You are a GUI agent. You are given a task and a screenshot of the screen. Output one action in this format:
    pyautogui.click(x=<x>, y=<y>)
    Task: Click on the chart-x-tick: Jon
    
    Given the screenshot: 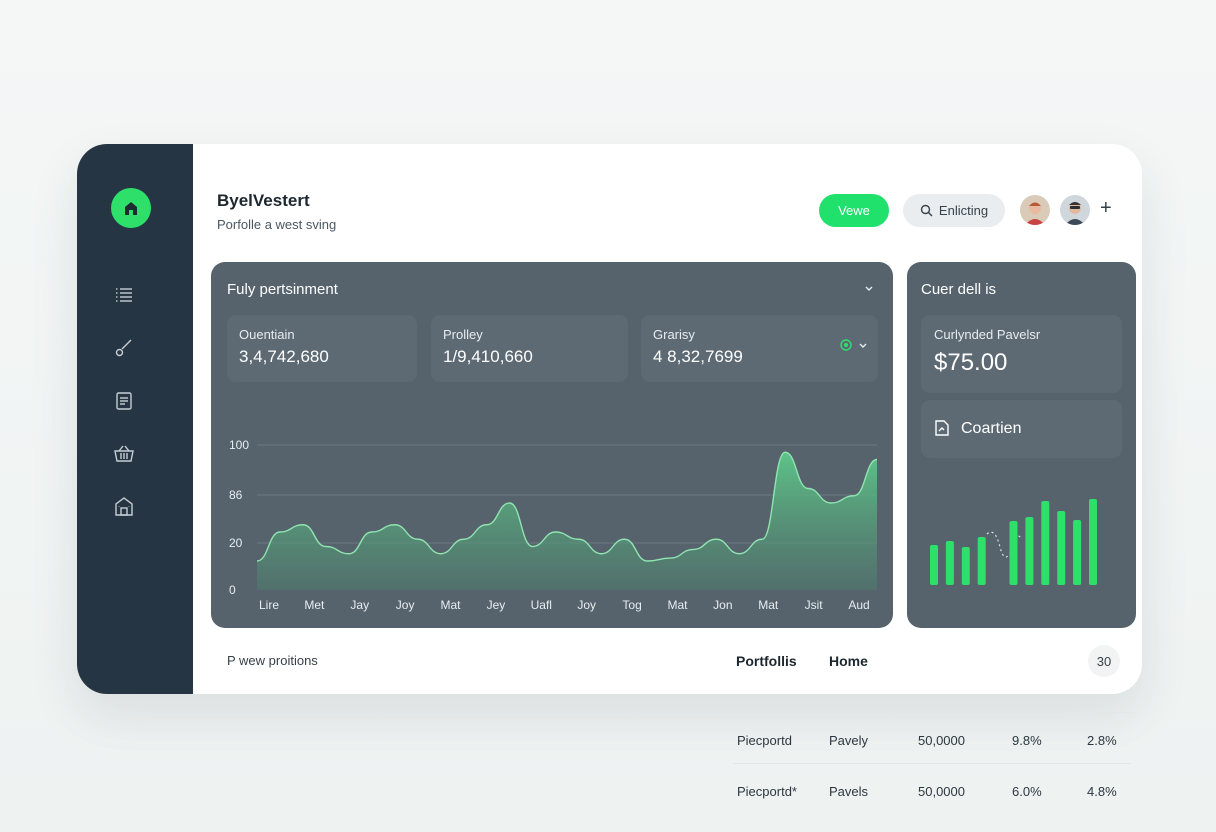 What is the action you would take?
    pyautogui.click(x=722, y=605)
    